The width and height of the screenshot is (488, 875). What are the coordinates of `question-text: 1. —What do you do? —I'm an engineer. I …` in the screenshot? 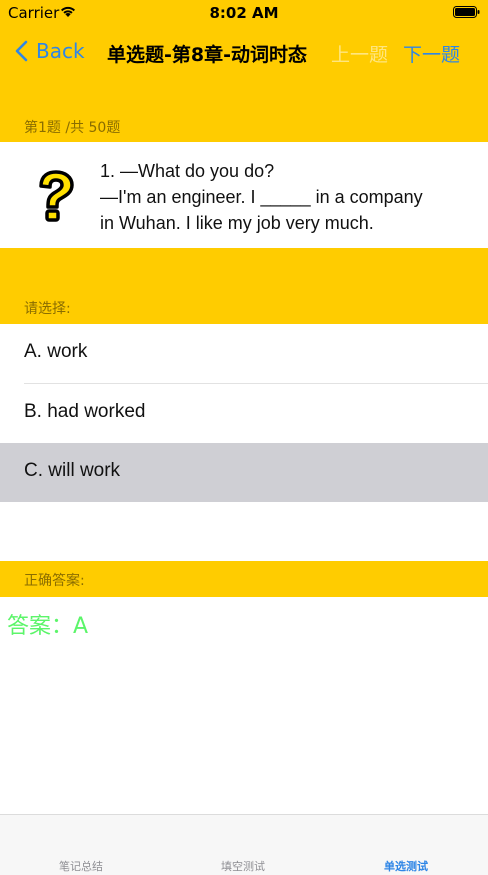 It's located at (285, 197).